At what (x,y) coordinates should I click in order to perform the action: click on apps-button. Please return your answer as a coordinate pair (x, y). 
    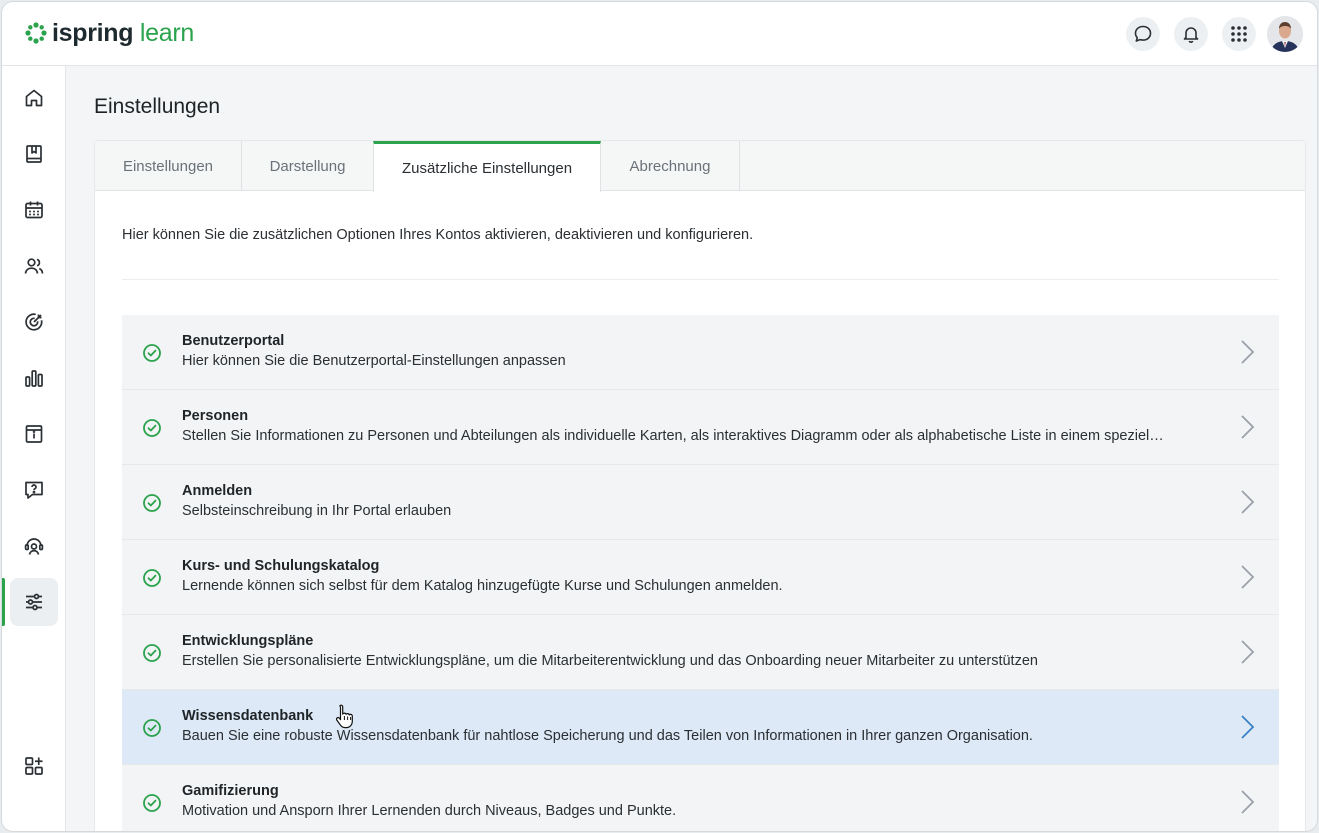
    Looking at the image, I should click on (1239, 34).